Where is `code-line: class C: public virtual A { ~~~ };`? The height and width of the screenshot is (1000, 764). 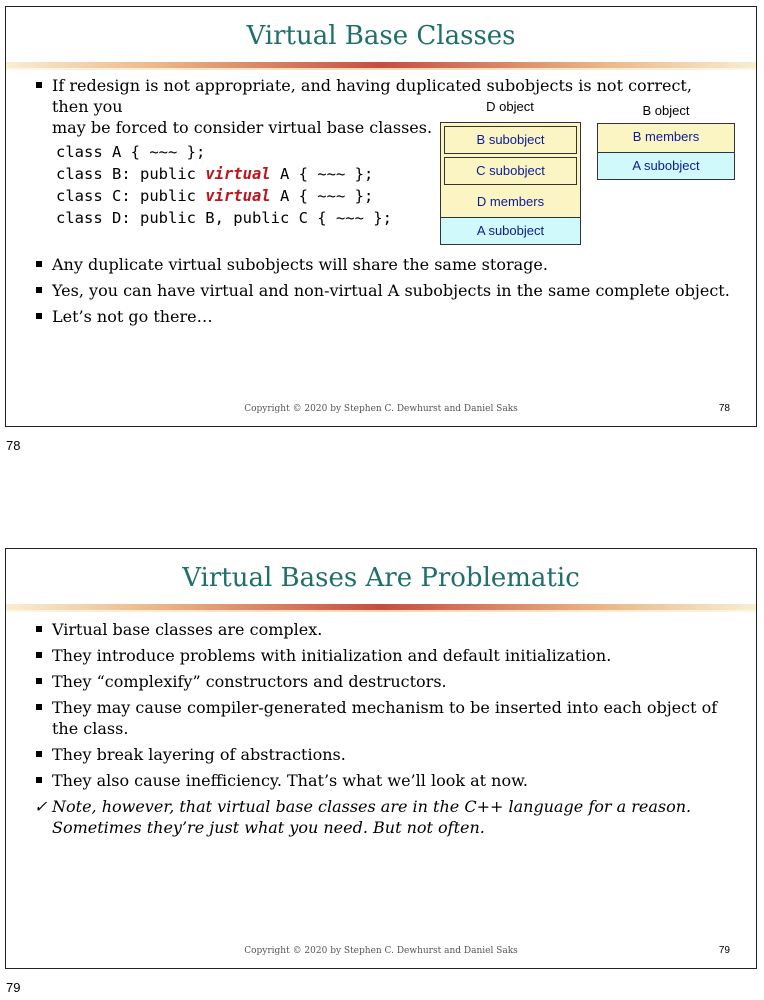 code-line: class C: public virtual A { ~~~ }; is located at coordinates (224, 196).